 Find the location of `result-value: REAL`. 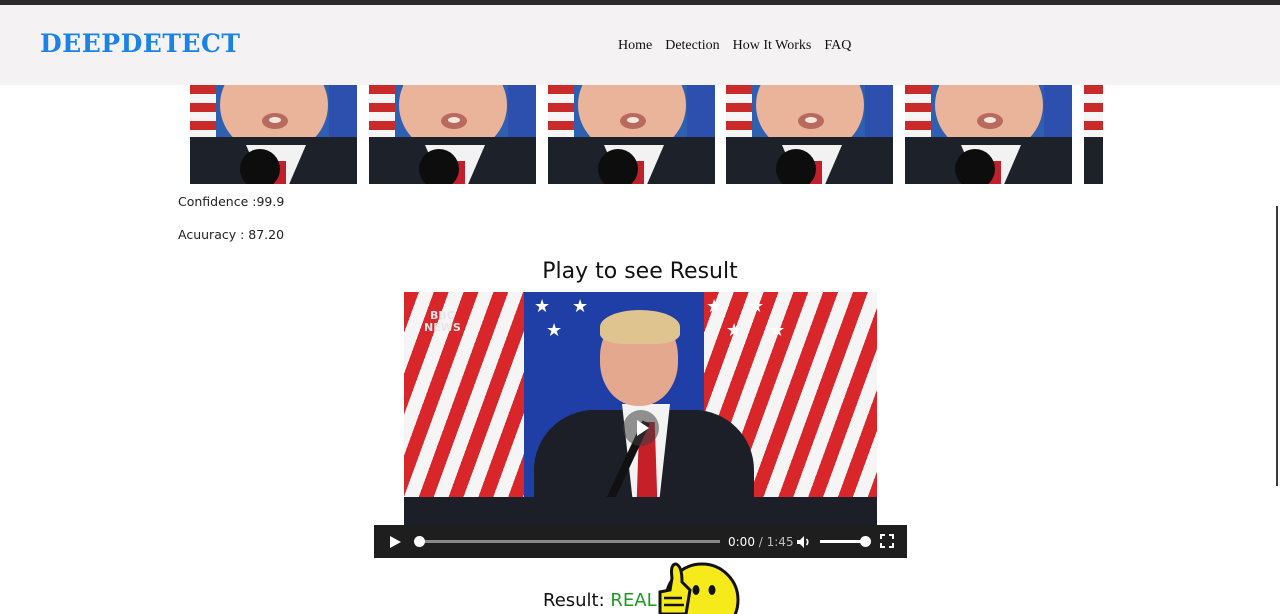

result-value: REAL is located at coordinates (633, 600).